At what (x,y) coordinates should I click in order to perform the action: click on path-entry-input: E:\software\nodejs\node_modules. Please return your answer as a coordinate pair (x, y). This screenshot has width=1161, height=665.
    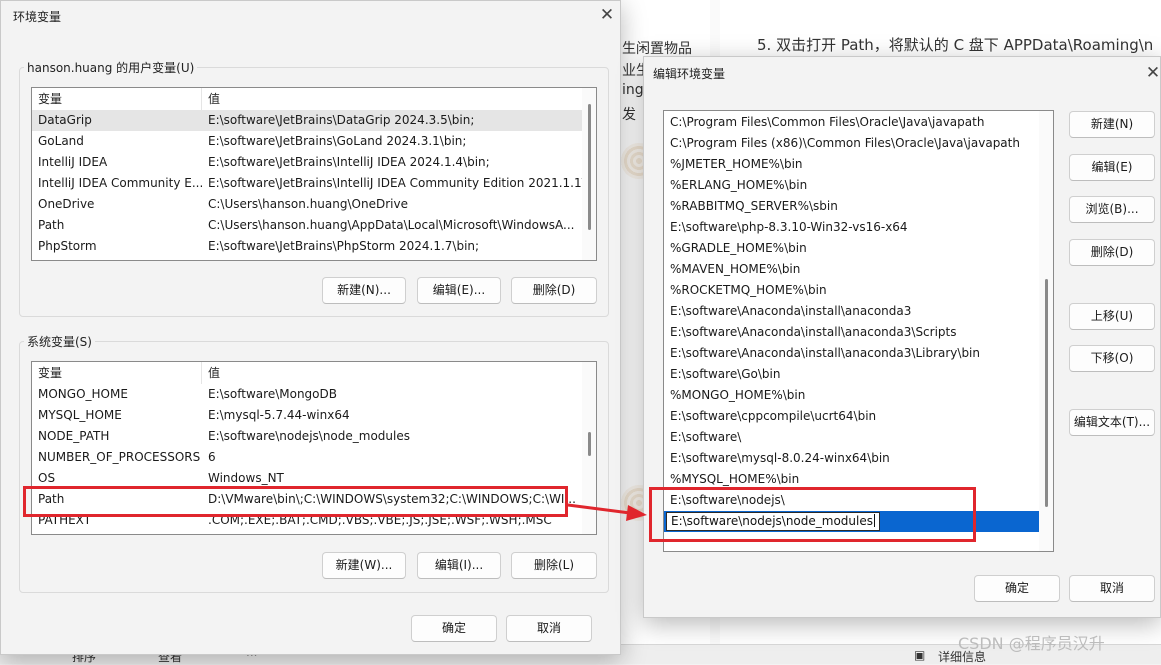
    Looking at the image, I should click on (773, 521).